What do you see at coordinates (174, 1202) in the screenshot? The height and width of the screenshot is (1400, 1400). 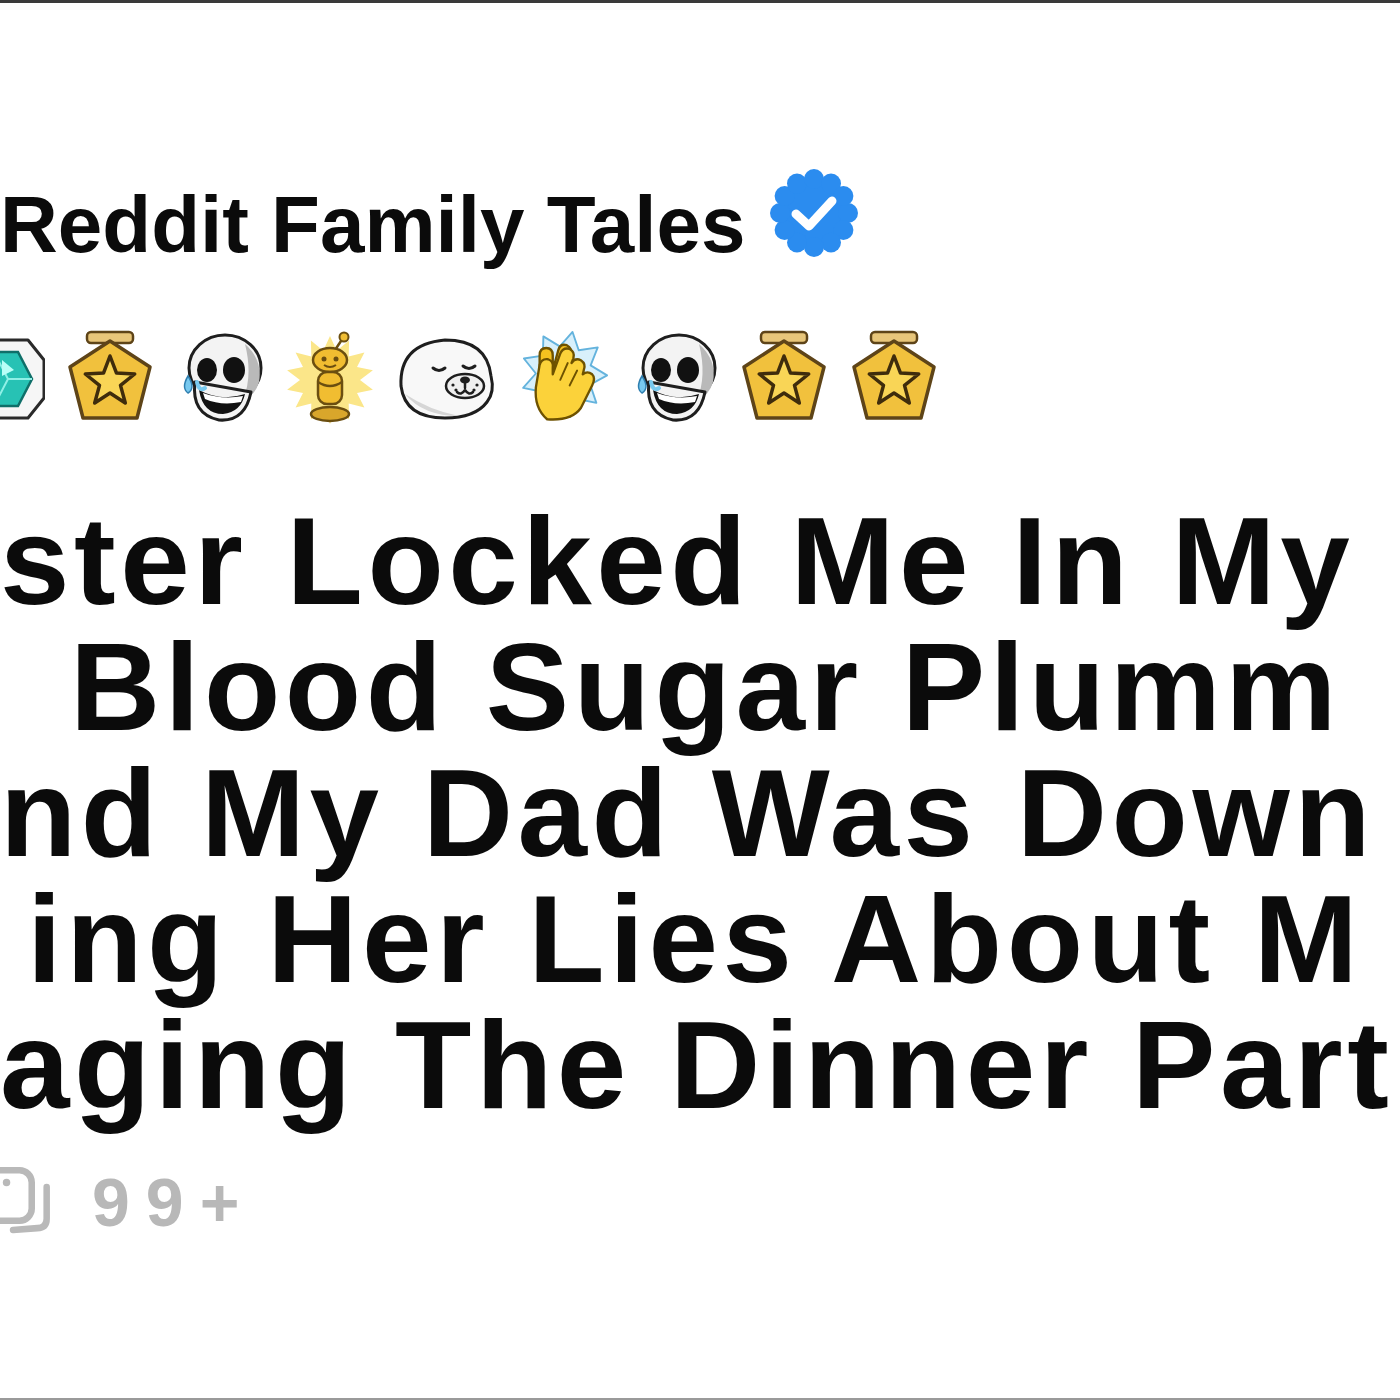 I see `comment-count: 99+` at bounding box center [174, 1202].